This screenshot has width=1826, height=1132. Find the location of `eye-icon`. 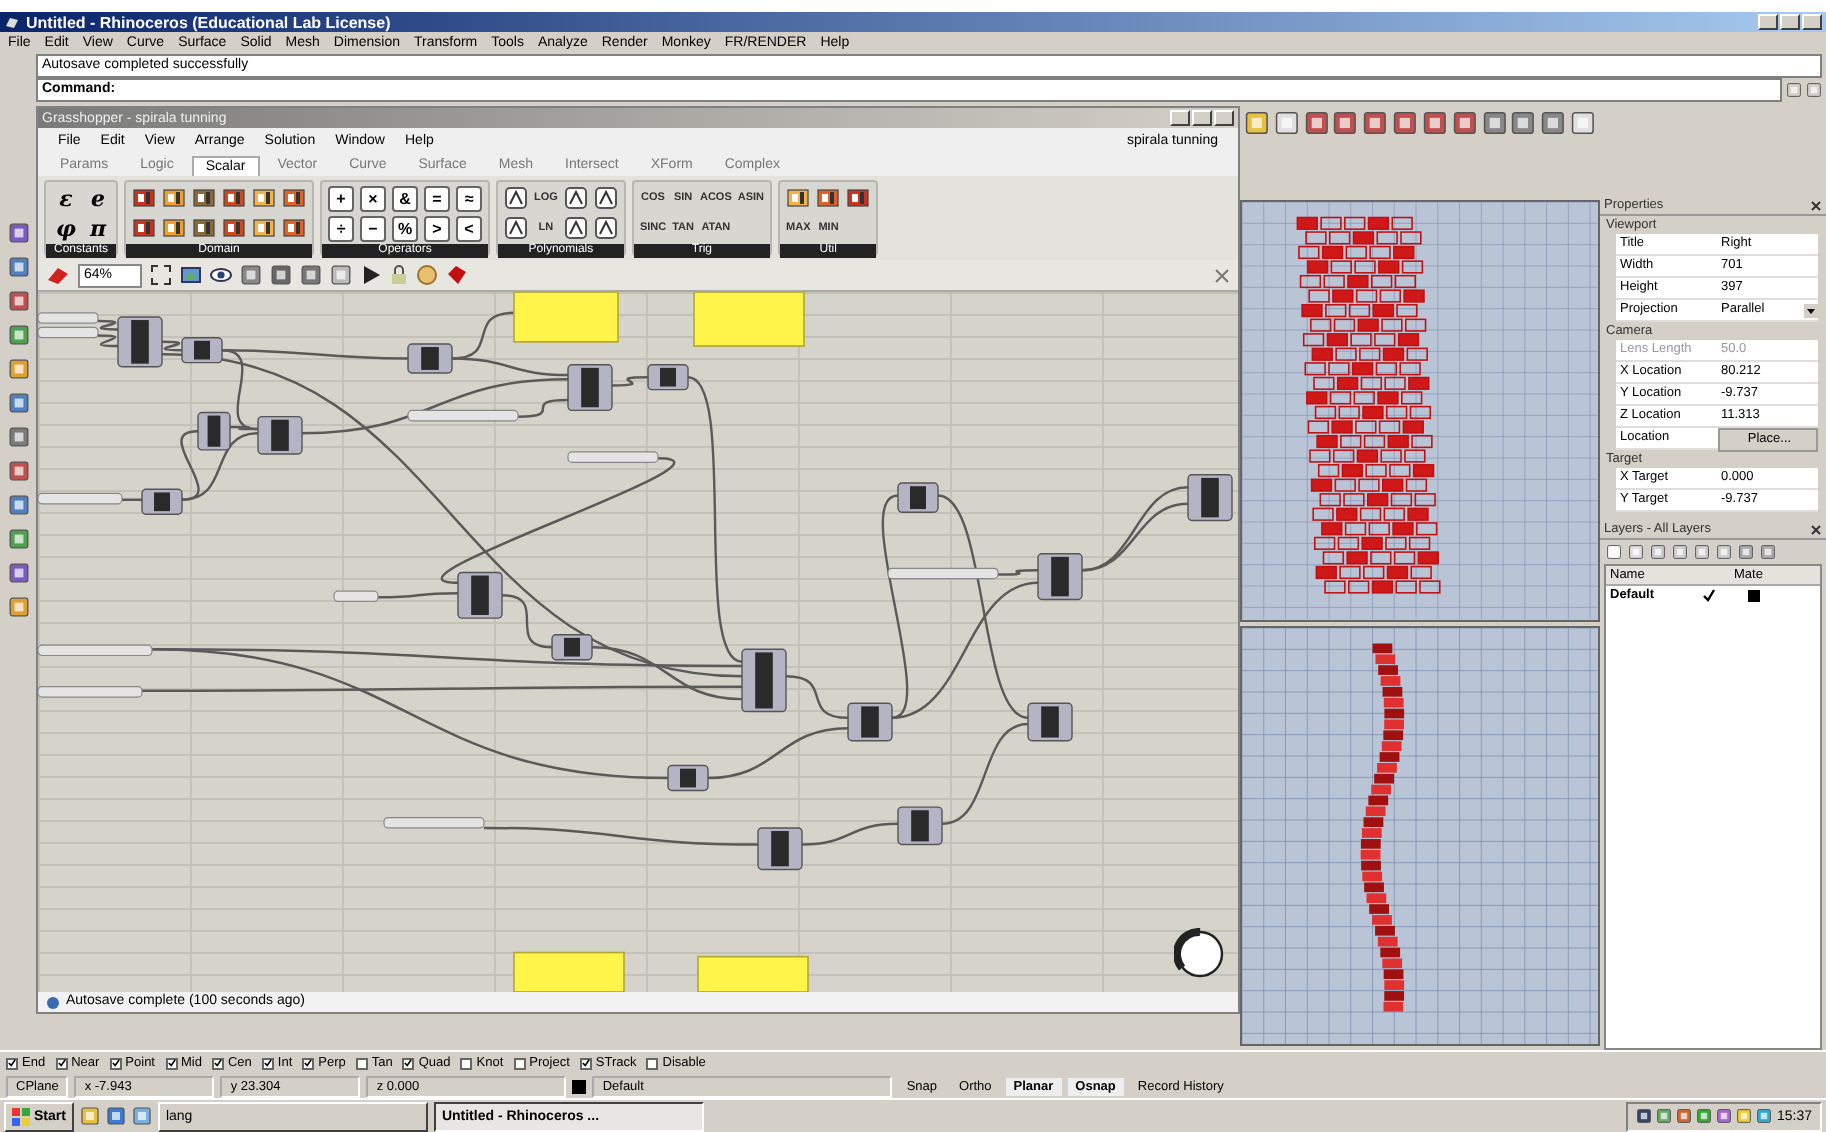

eye-icon is located at coordinates (221, 275).